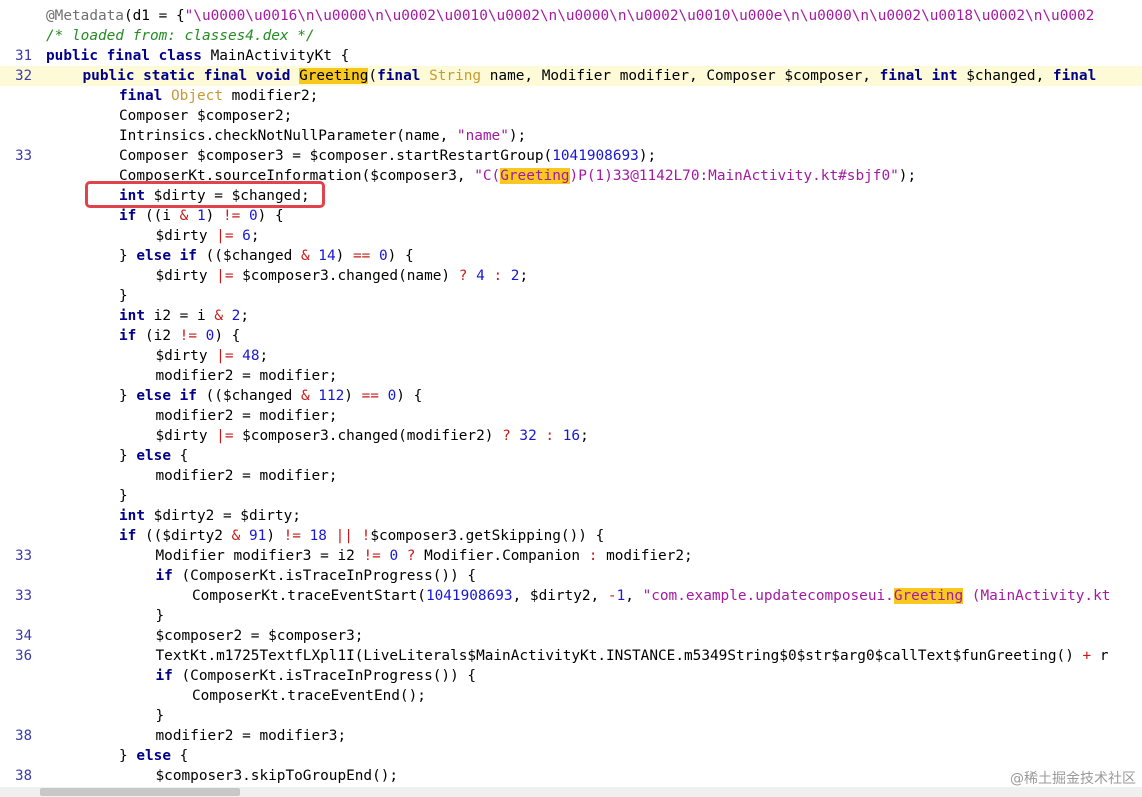  Describe the element at coordinates (171, 216) in the screenshot. I see `code-token: i` at that location.